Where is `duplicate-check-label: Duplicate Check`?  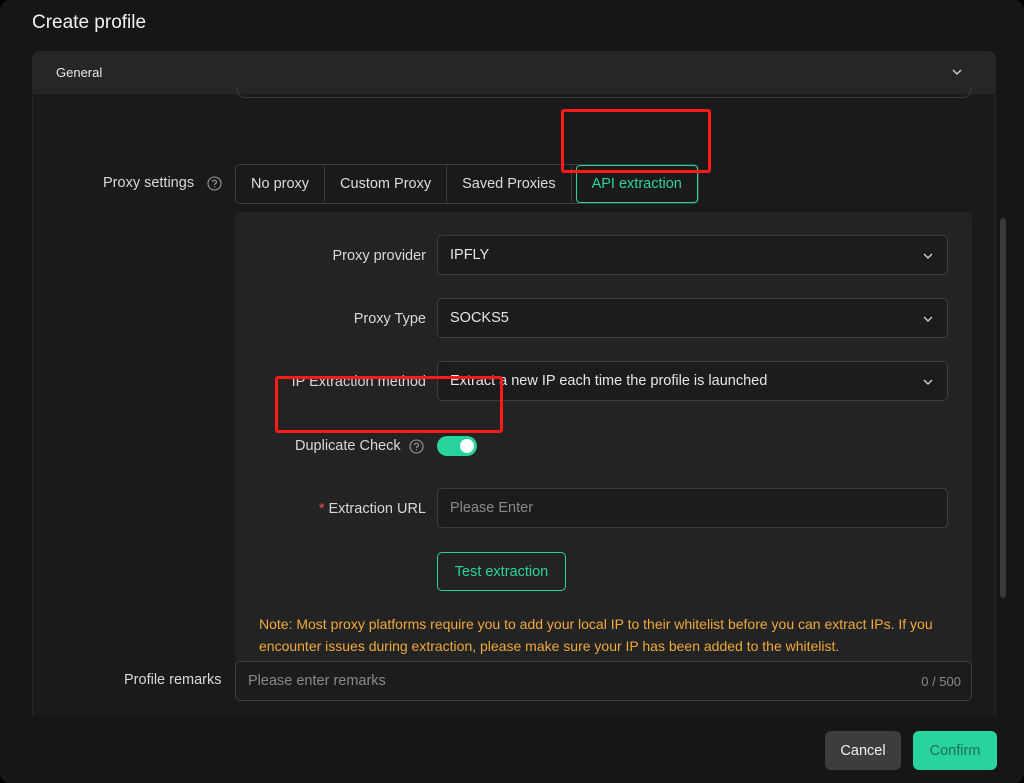
duplicate-check-label: Duplicate Check is located at coordinates (348, 446).